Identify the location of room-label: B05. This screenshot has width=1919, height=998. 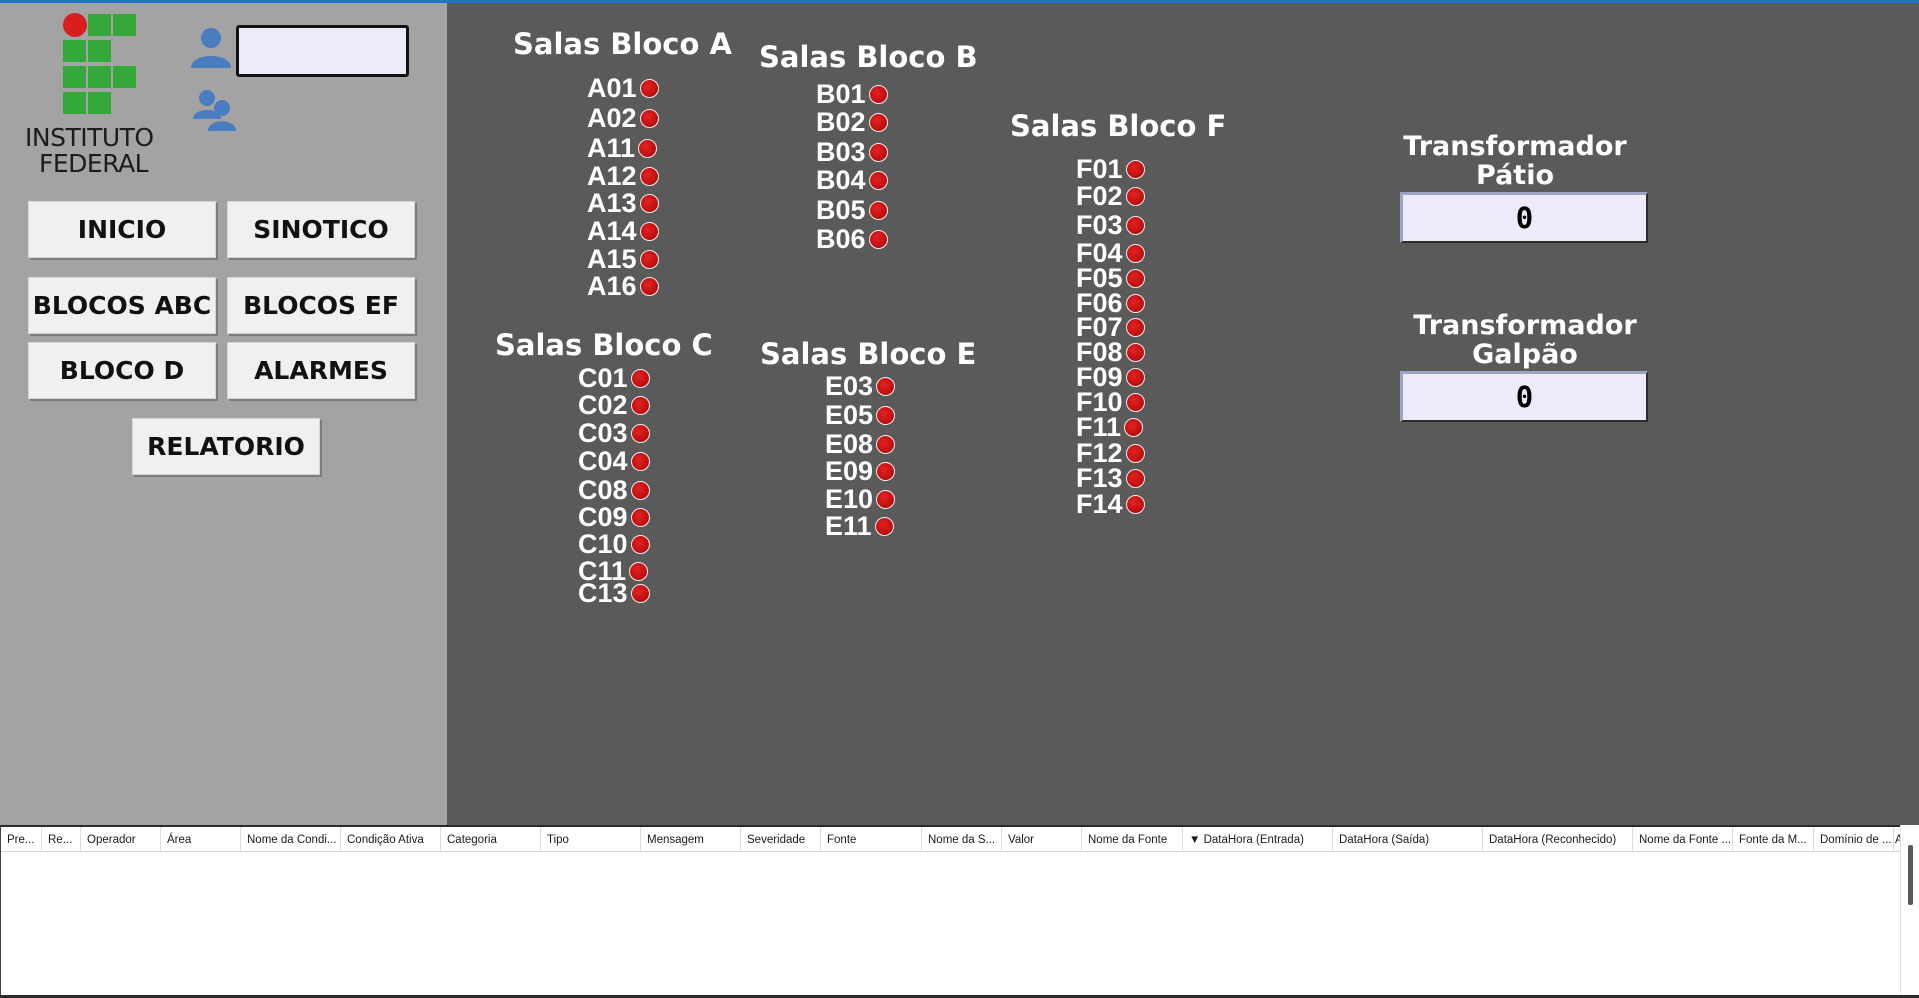
(841, 210).